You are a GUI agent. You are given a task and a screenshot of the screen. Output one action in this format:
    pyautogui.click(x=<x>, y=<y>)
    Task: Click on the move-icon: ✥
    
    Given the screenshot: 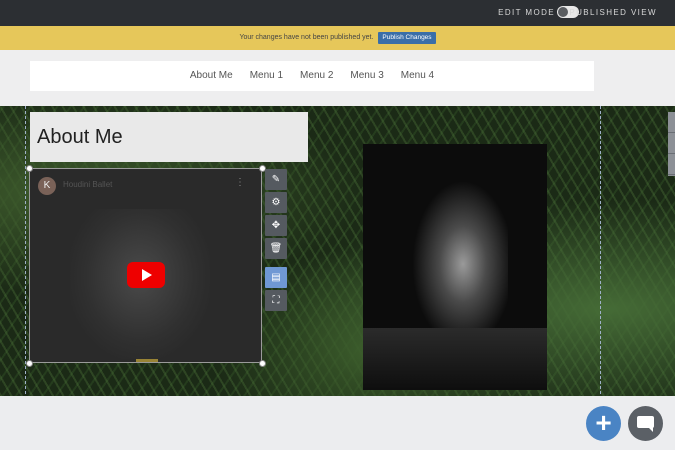 What is the action you would take?
    pyautogui.click(x=276, y=225)
    